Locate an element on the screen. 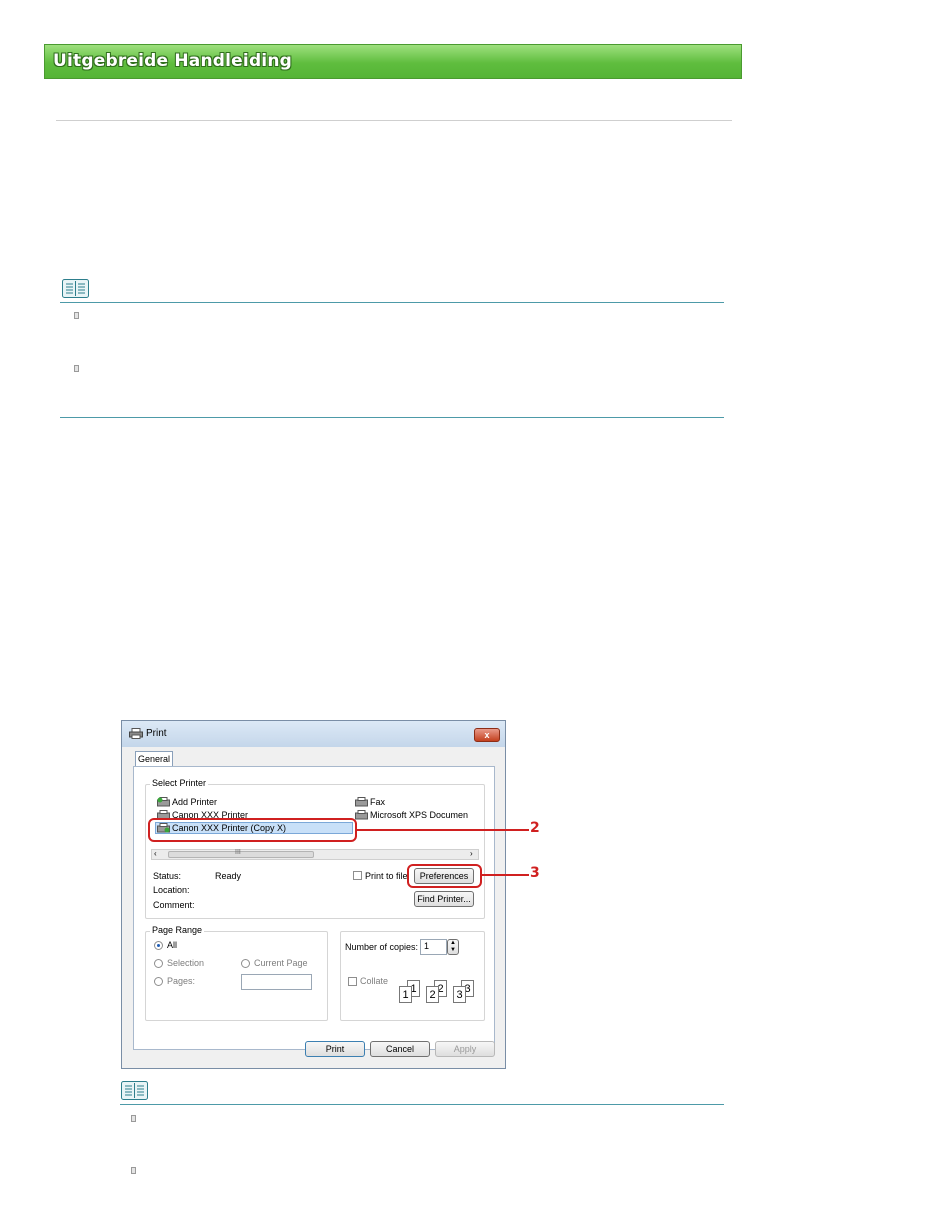  copies-stepper: ▲ ▼ is located at coordinates (453, 947).